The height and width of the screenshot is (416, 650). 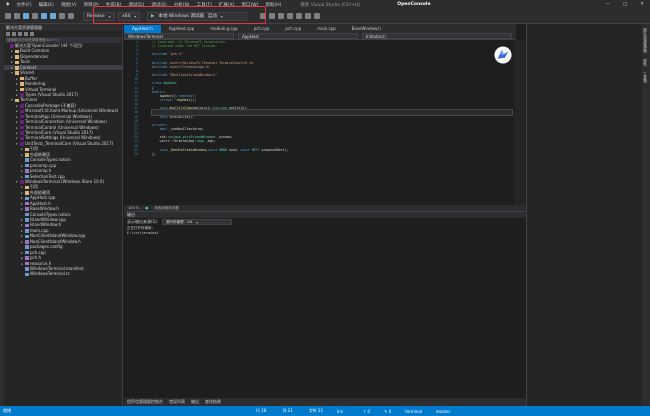 What do you see at coordinates (8, 34) in the screenshot?
I see `home-icon` at bounding box center [8, 34].